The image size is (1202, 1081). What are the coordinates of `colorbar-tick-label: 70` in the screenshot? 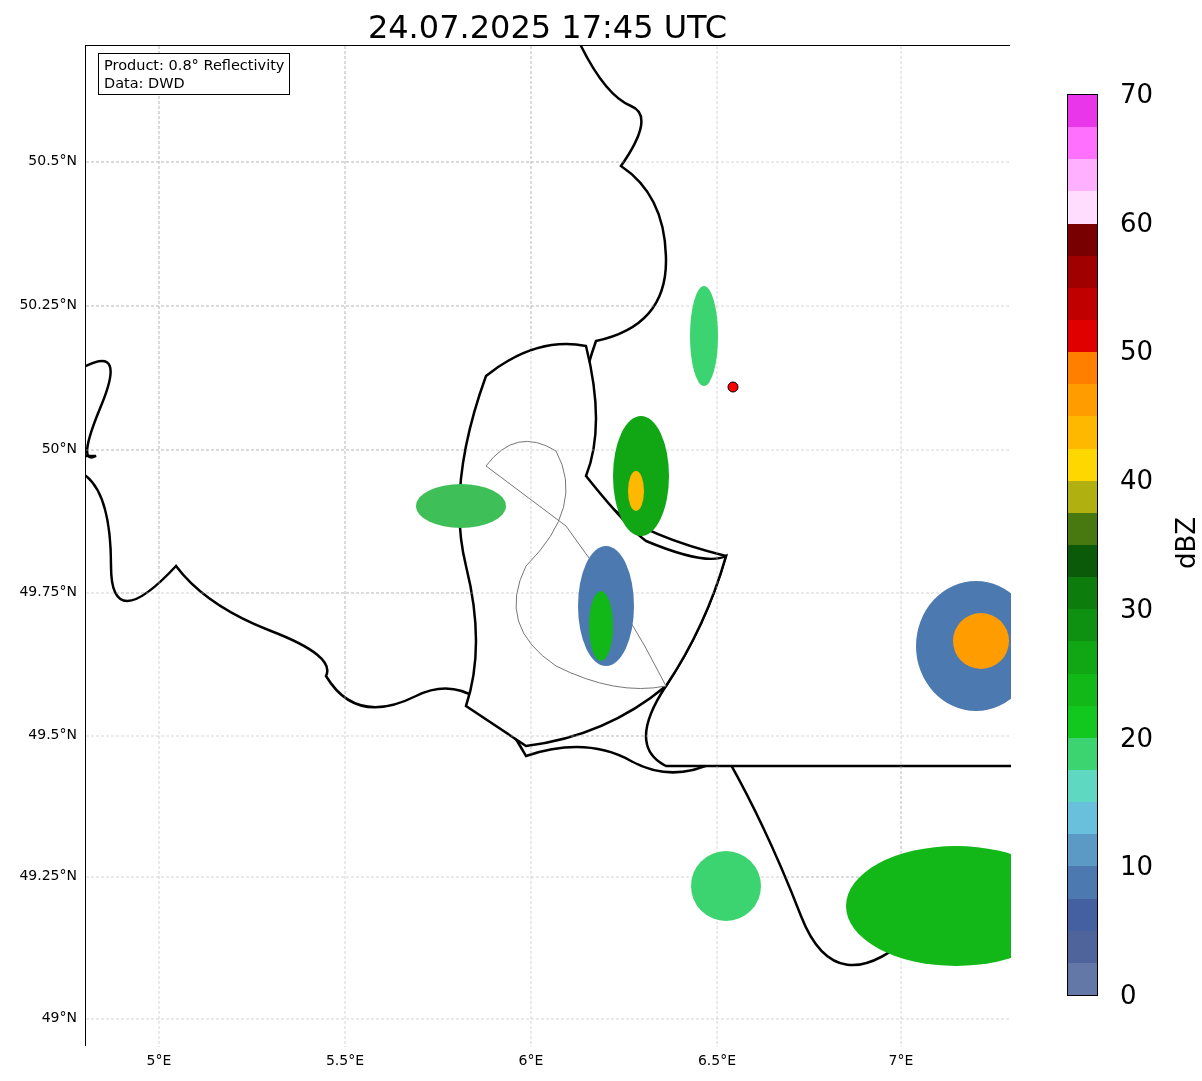 It's located at (1137, 94).